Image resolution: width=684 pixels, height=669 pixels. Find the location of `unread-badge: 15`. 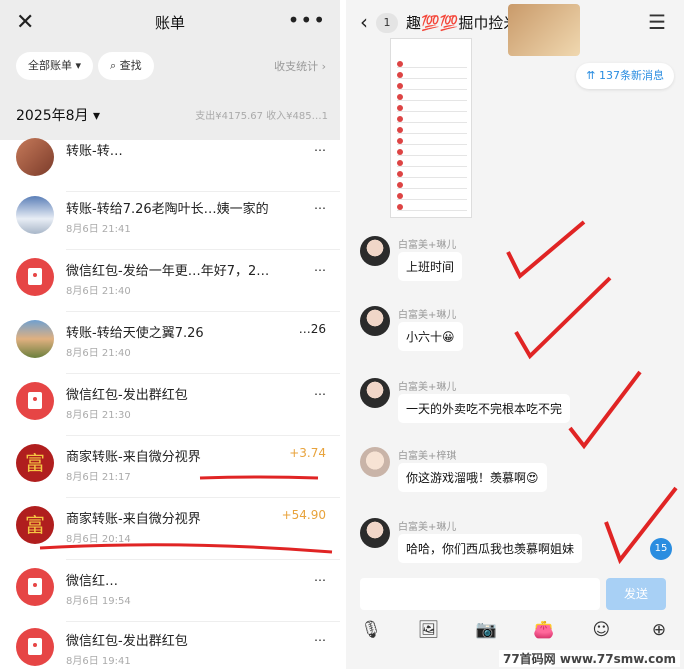

unread-badge: 15 is located at coordinates (661, 549).